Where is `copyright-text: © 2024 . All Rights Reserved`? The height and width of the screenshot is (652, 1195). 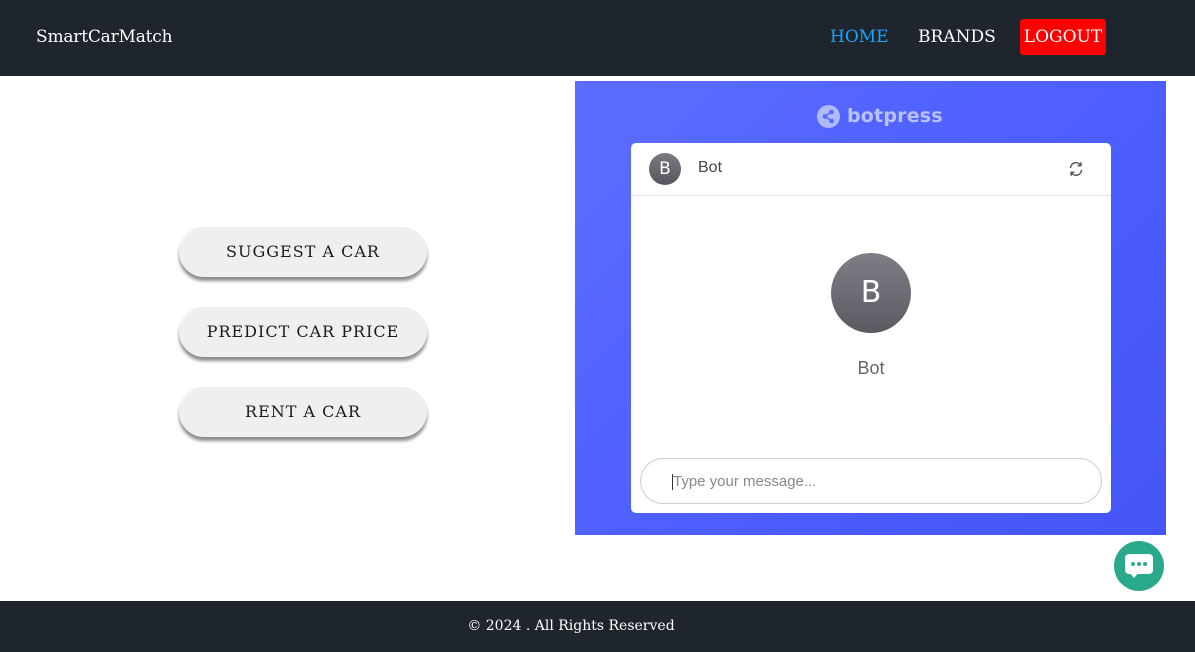 copyright-text: © 2024 . All Rights Reserved is located at coordinates (571, 626).